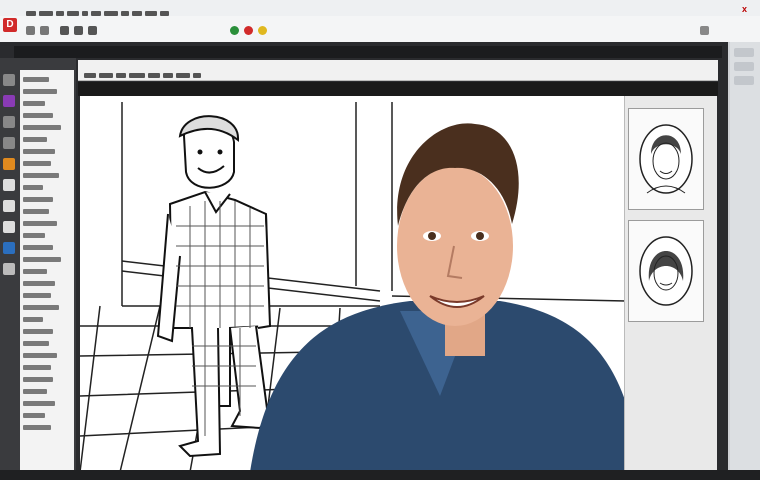  What do you see at coordinates (64, 30) in the screenshot?
I see `brush-icon` at bounding box center [64, 30].